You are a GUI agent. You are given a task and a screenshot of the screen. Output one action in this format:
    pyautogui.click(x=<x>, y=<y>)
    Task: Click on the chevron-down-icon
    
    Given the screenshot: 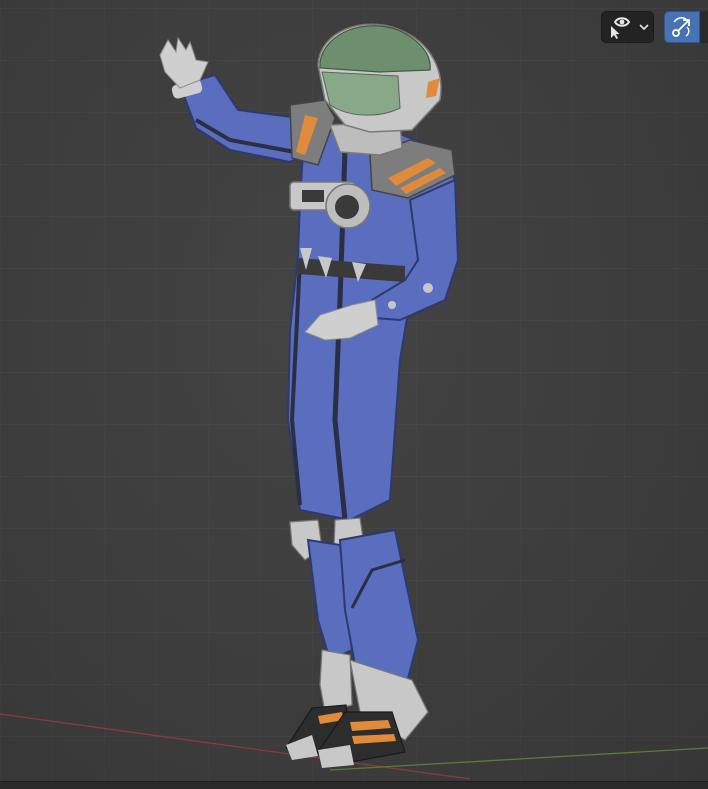 What is the action you would take?
    pyautogui.click(x=644, y=27)
    